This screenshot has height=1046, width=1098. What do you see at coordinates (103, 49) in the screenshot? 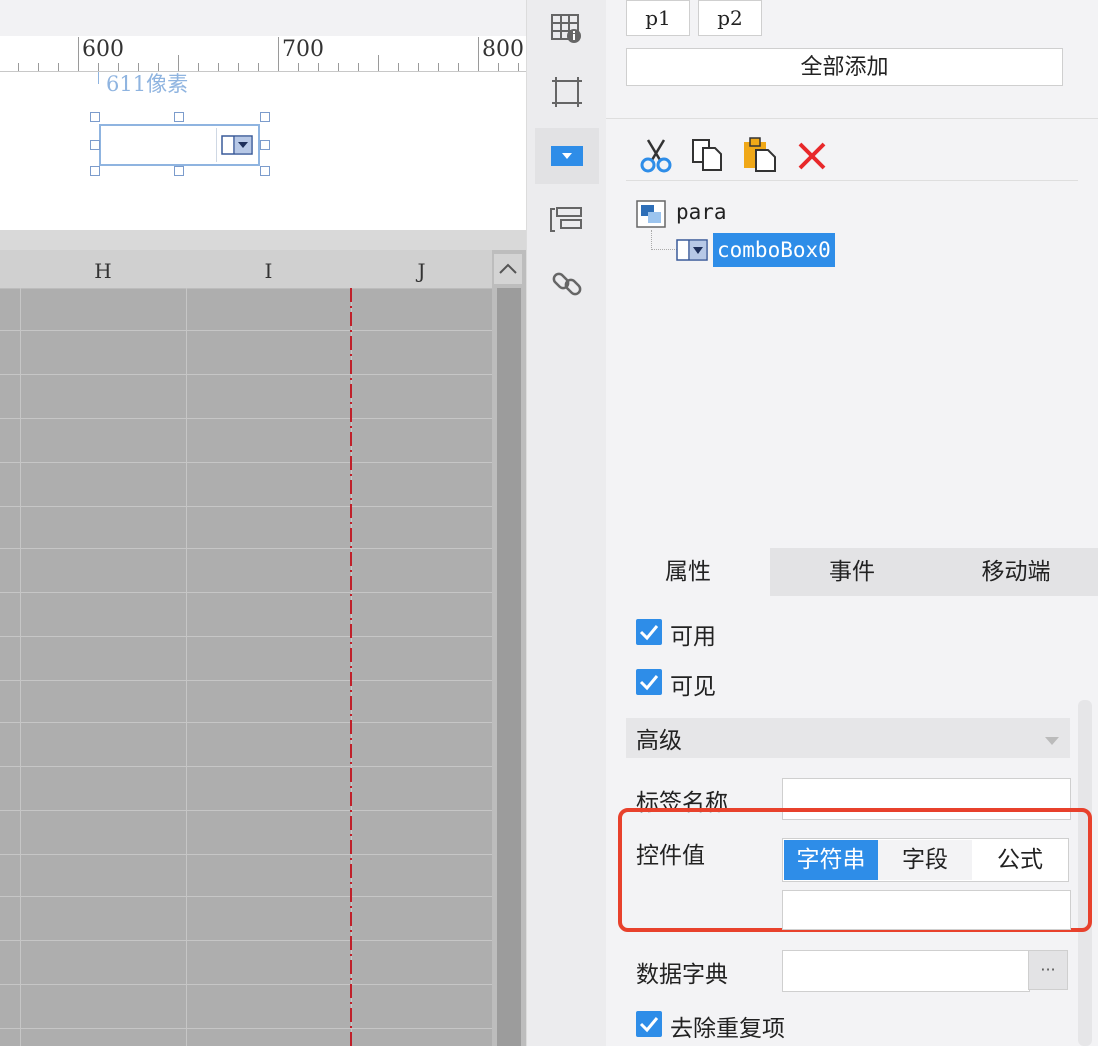
I see `ruler-label-600: 600` at bounding box center [103, 49].